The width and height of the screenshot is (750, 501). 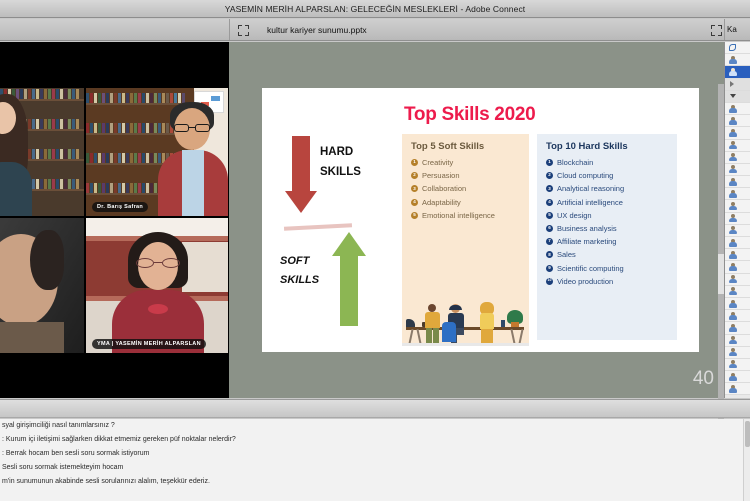 I want to click on list-item: 3 Analytical reasoning, so click(x=607, y=188).